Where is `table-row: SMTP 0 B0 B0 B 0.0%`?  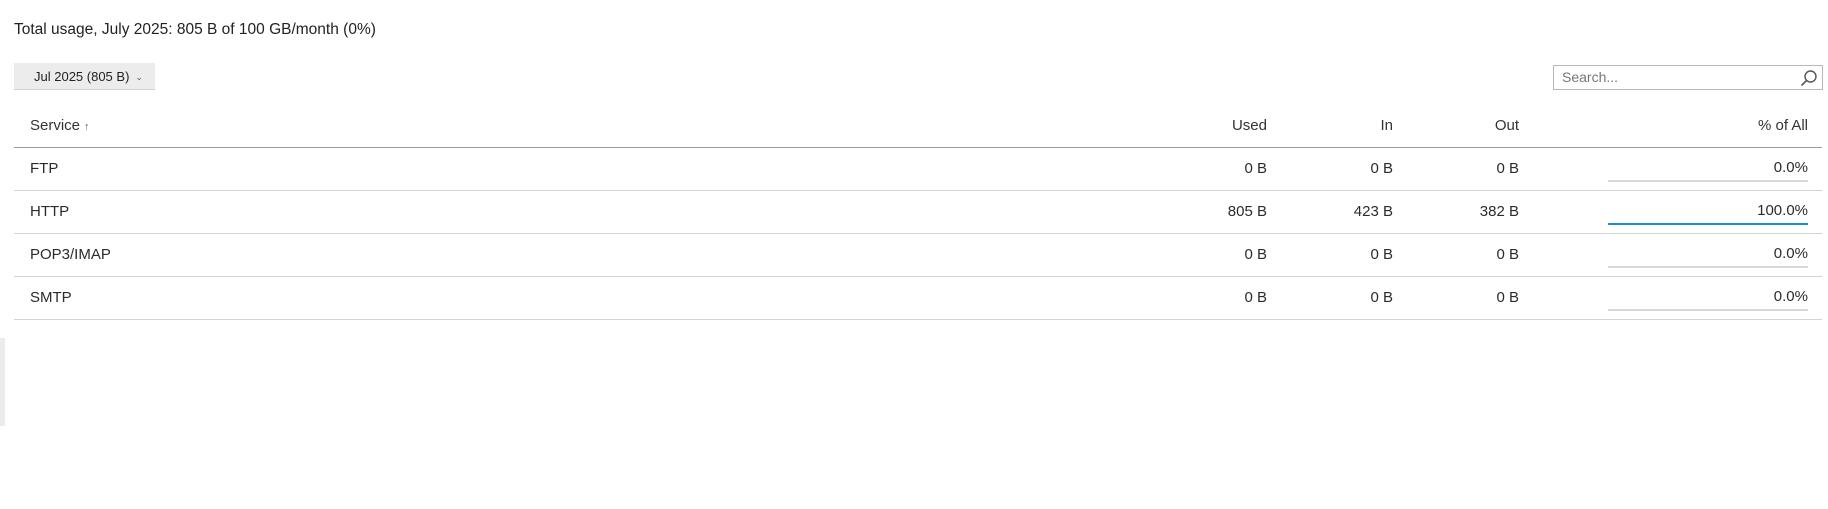
table-row: SMTP 0 B0 B0 B 0.0% is located at coordinates (918, 298).